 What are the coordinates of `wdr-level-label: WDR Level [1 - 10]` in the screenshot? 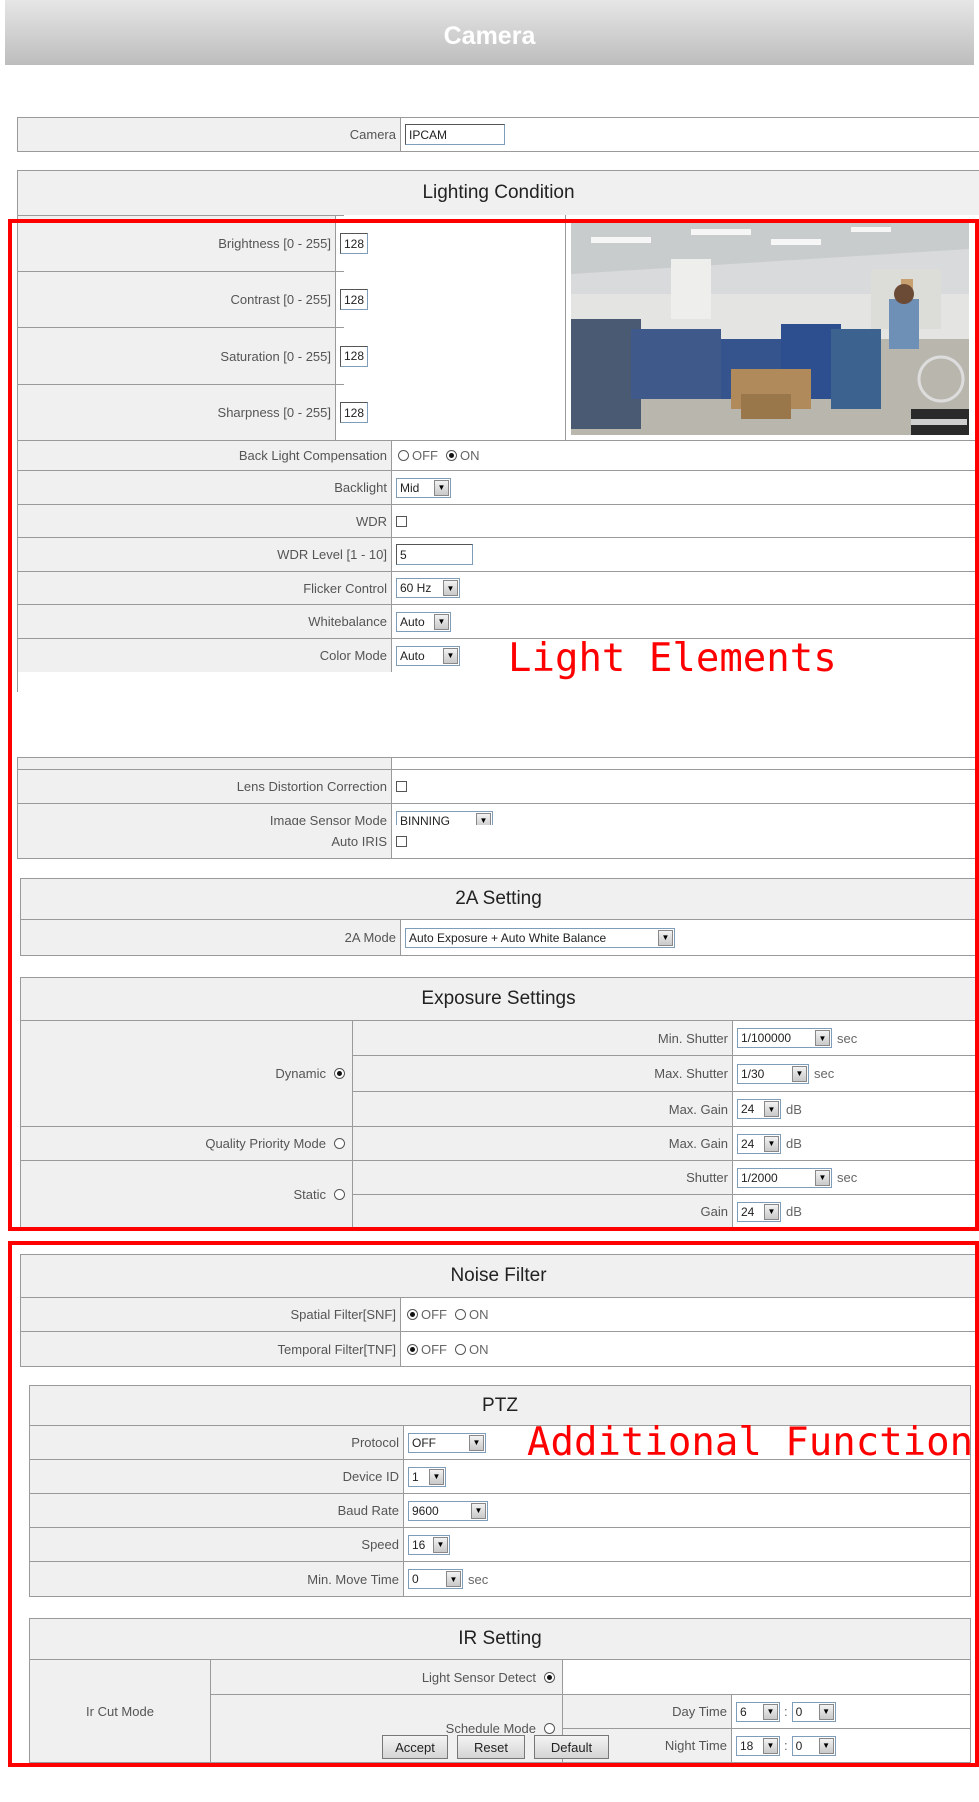 It's located at (205, 554).